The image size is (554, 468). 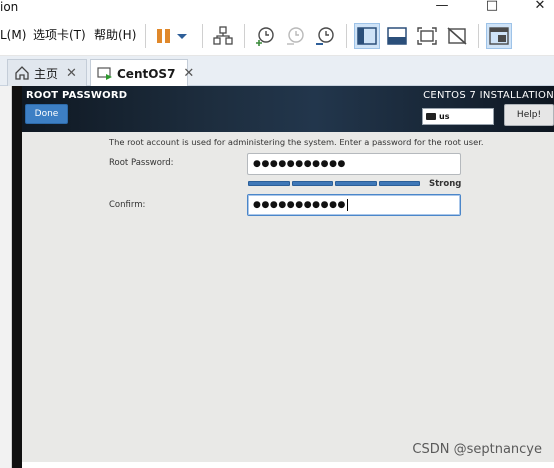 What do you see at coordinates (299, 164) in the screenshot?
I see `root-password-value: ●●●●●●●●●●●` at bounding box center [299, 164].